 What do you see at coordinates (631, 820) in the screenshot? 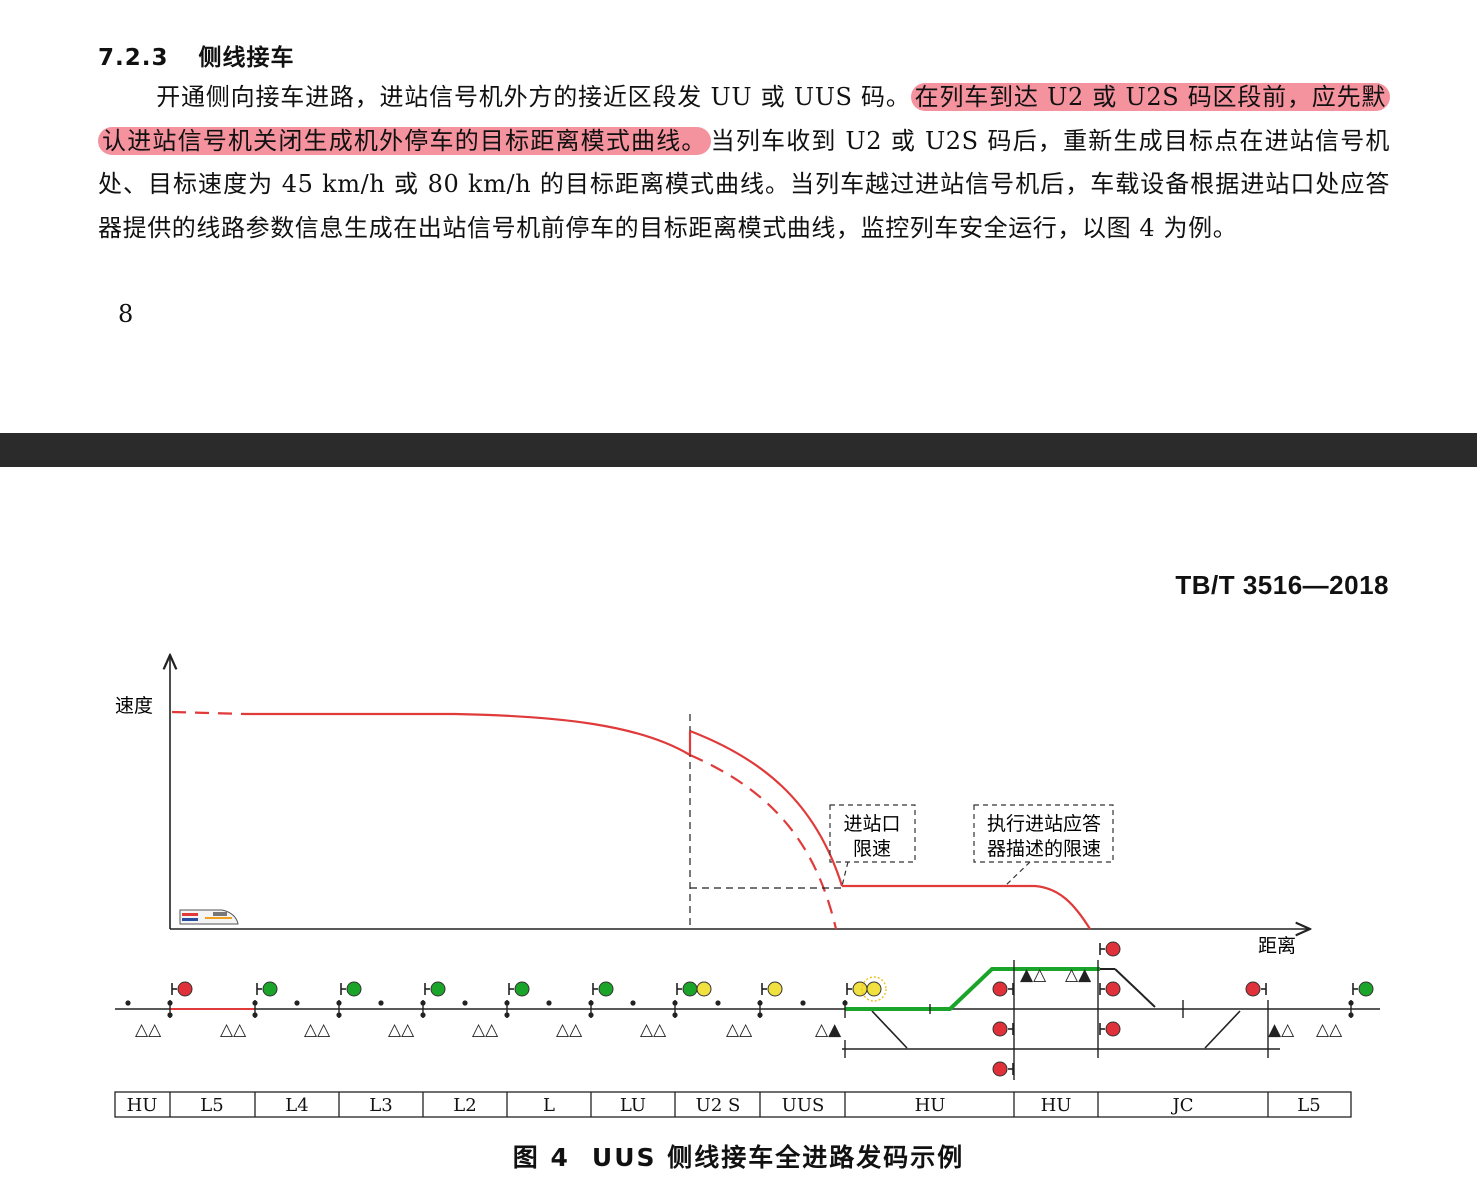
I see `speed-curve` at bounding box center [631, 820].